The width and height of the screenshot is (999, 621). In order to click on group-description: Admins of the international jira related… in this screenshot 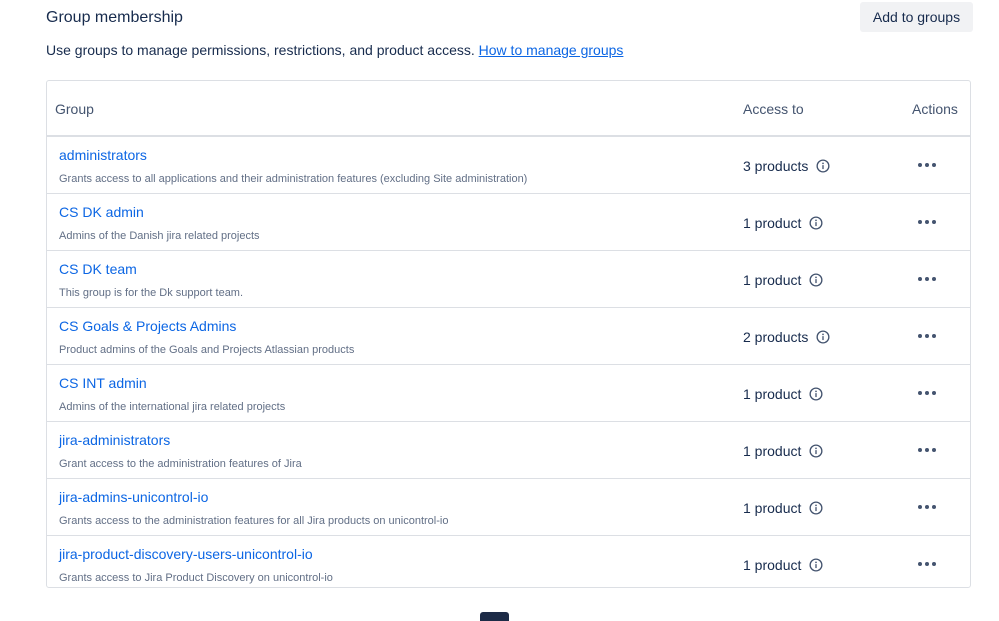, I will do `click(172, 407)`.